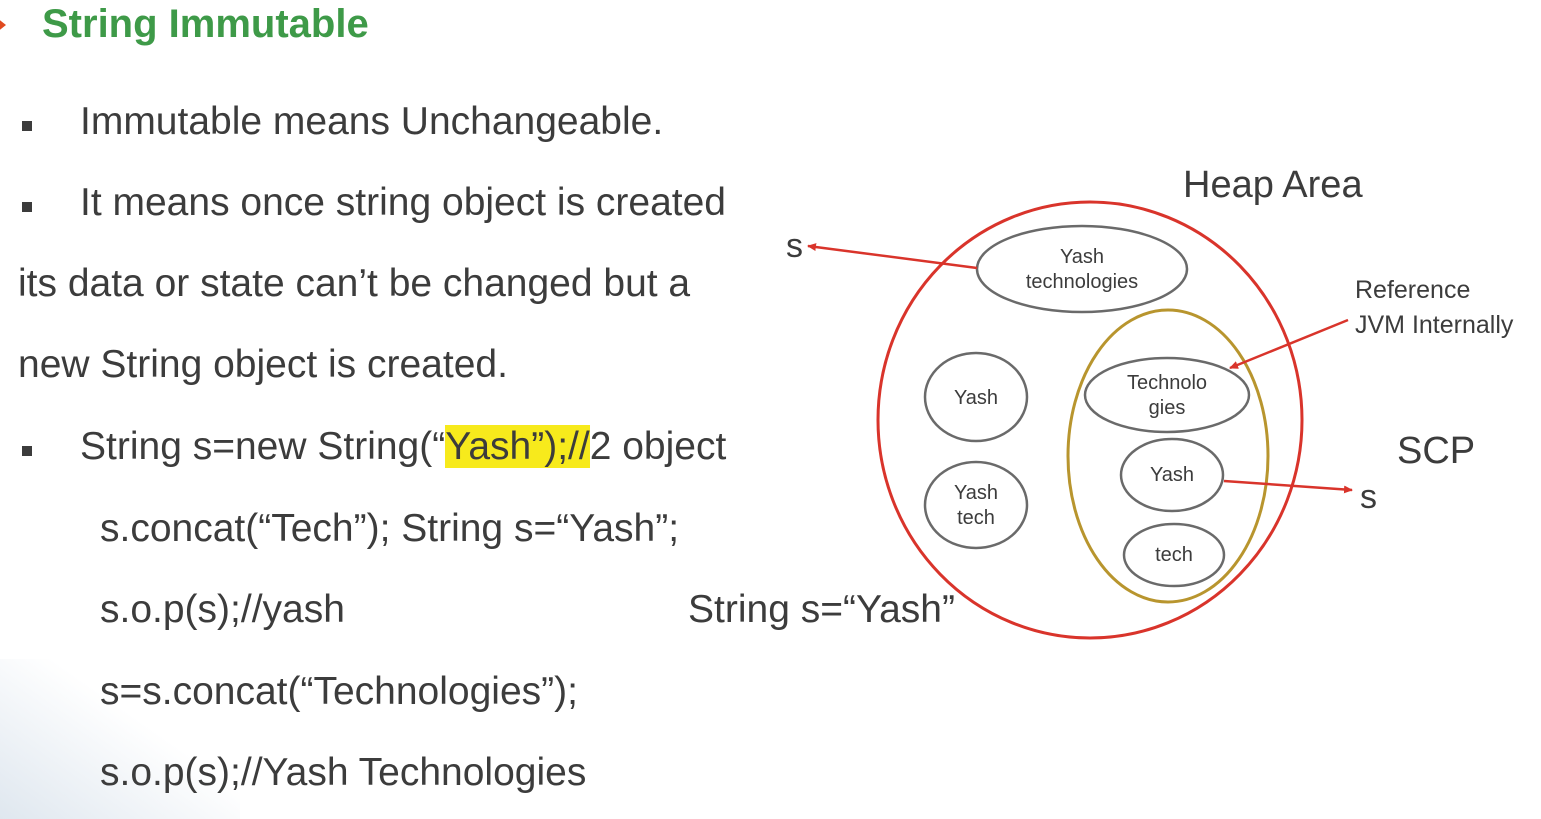 The image size is (1541, 819). What do you see at coordinates (976, 505) in the screenshot?
I see `node-heap-yashtech` at bounding box center [976, 505].